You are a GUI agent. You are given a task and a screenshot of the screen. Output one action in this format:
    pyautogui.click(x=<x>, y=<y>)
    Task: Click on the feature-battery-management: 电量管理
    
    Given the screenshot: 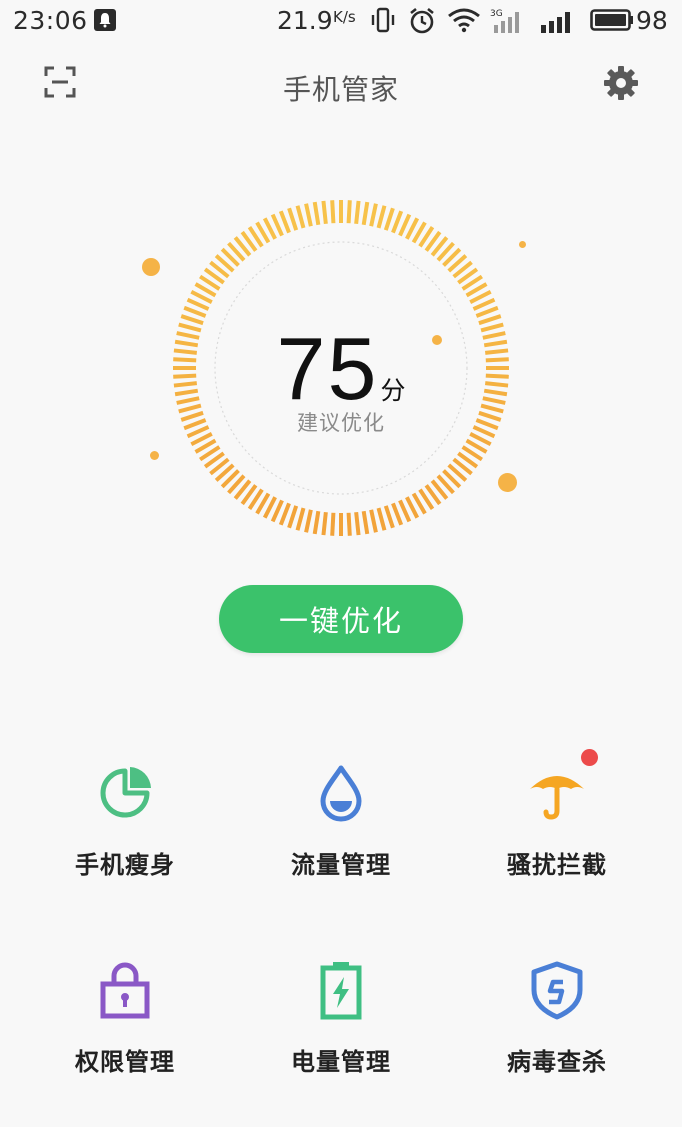 What is the action you would take?
    pyautogui.click(x=341, y=1043)
    